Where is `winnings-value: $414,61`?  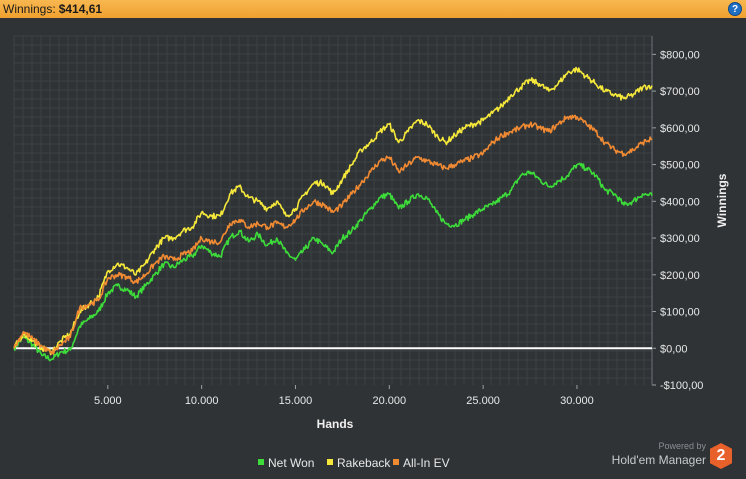
winnings-value: $414,61 is located at coordinates (80, 9).